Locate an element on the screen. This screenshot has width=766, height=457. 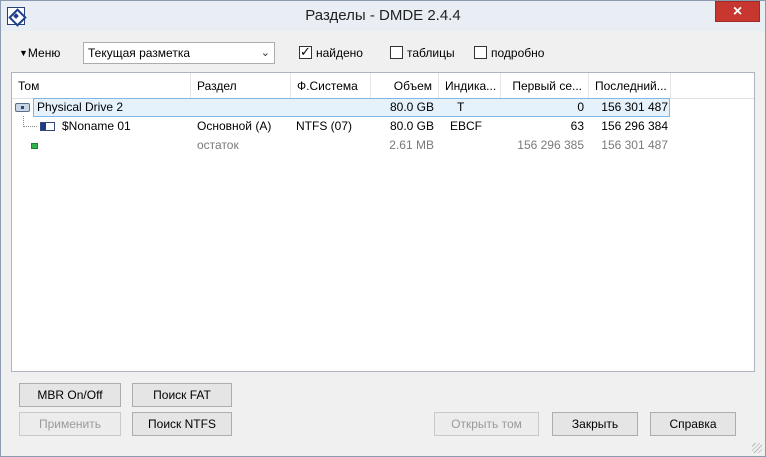
checkbox-tables-label: таблицы is located at coordinates (431, 53).